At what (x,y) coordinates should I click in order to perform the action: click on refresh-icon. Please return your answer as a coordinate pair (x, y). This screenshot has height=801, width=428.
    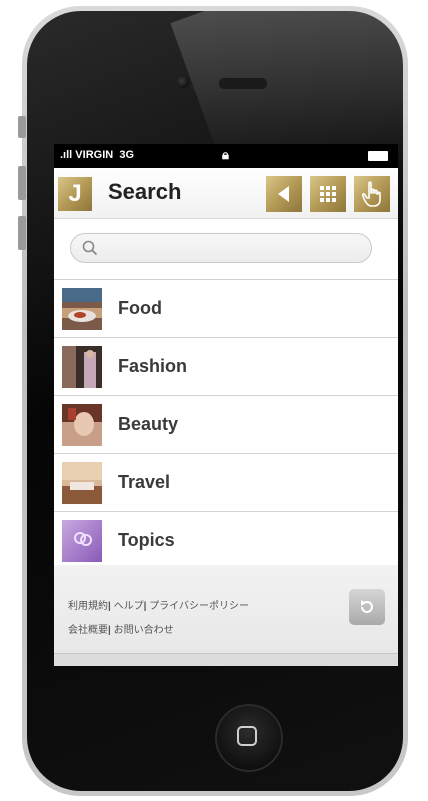
    Looking at the image, I should click on (367, 606).